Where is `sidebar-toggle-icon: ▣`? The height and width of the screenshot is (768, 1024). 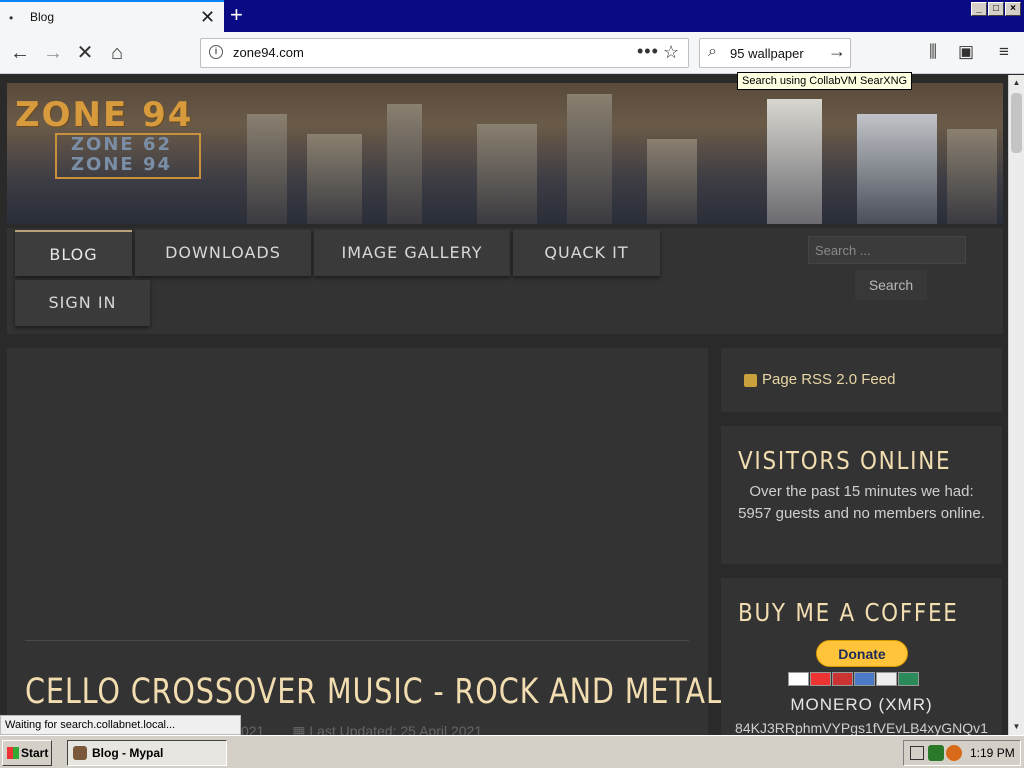
sidebar-toggle-icon: ▣ is located at coordinates (966, 52).